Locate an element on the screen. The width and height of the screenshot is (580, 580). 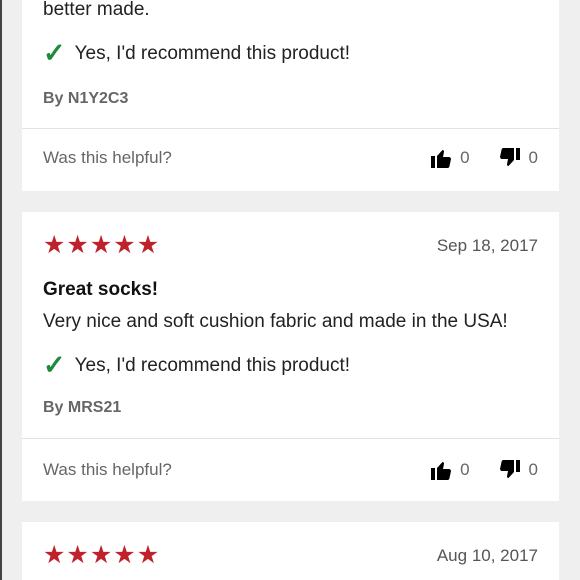
review-card: ★ ★ ★ ★ ★ Aug 10, 2017 is located at coordinates (290, 551).